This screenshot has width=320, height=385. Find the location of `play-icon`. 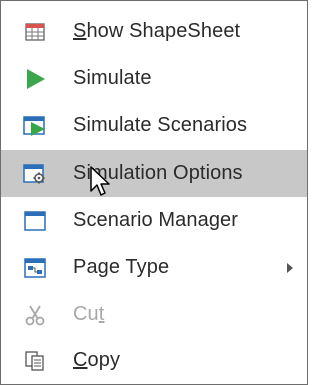

play-icon is located at coordinates (35, 79).